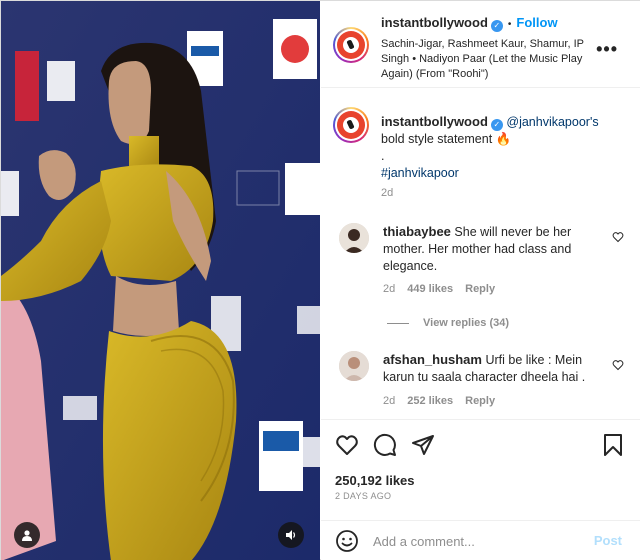 The height and width of the screenshot is (560, 640). I want to click on comment-username: afshan_husham, so click(432, 359).